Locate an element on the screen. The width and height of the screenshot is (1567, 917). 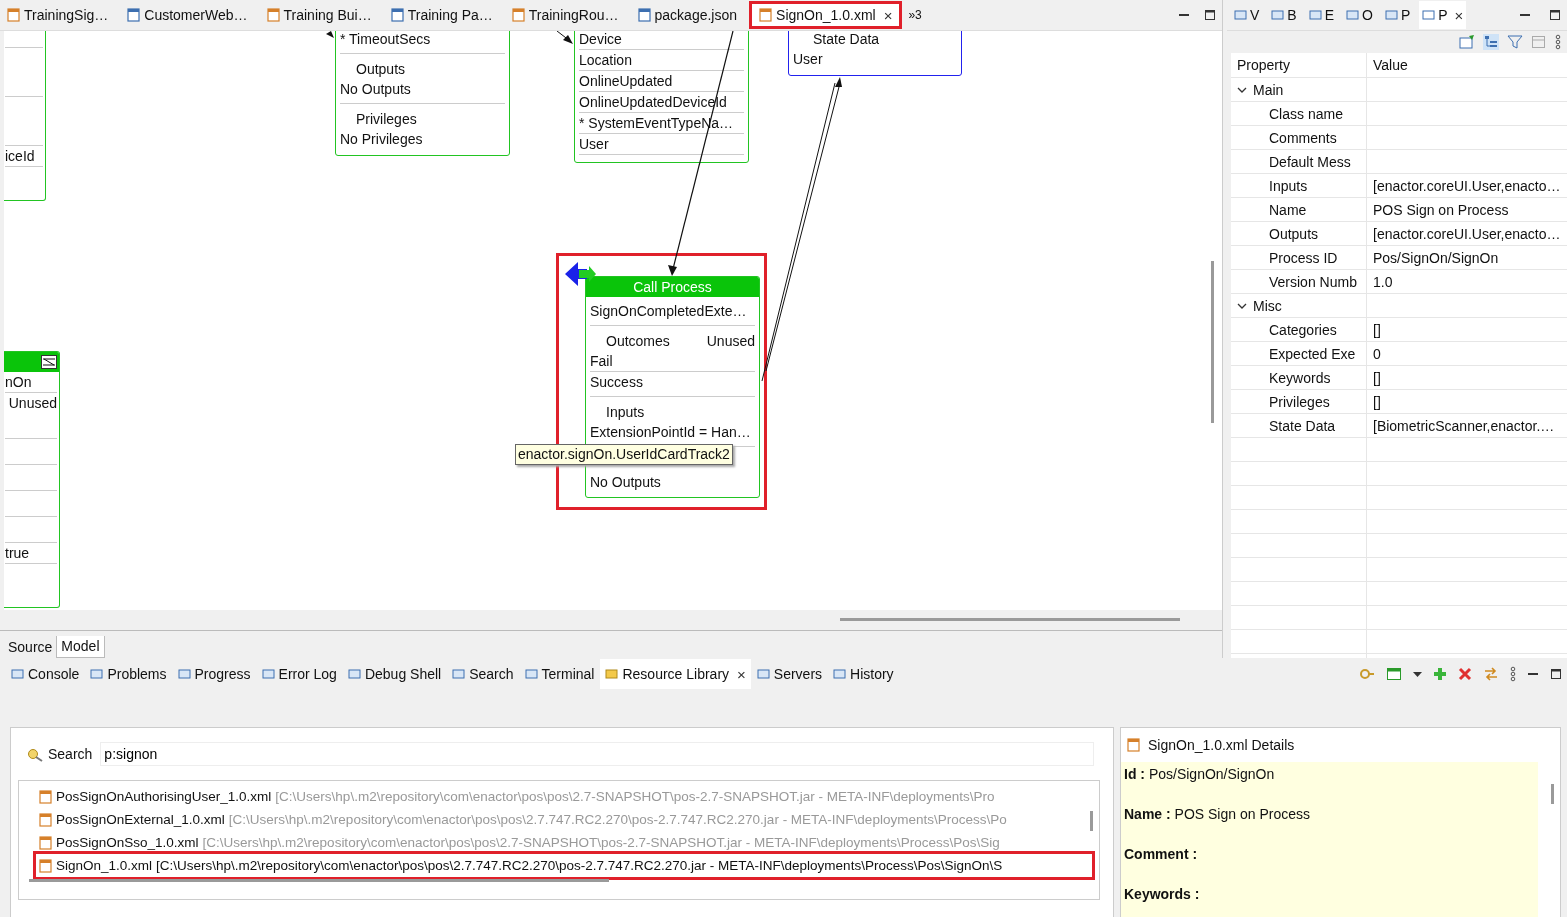
view-tab: Progress is located at coordinates (214, 674).